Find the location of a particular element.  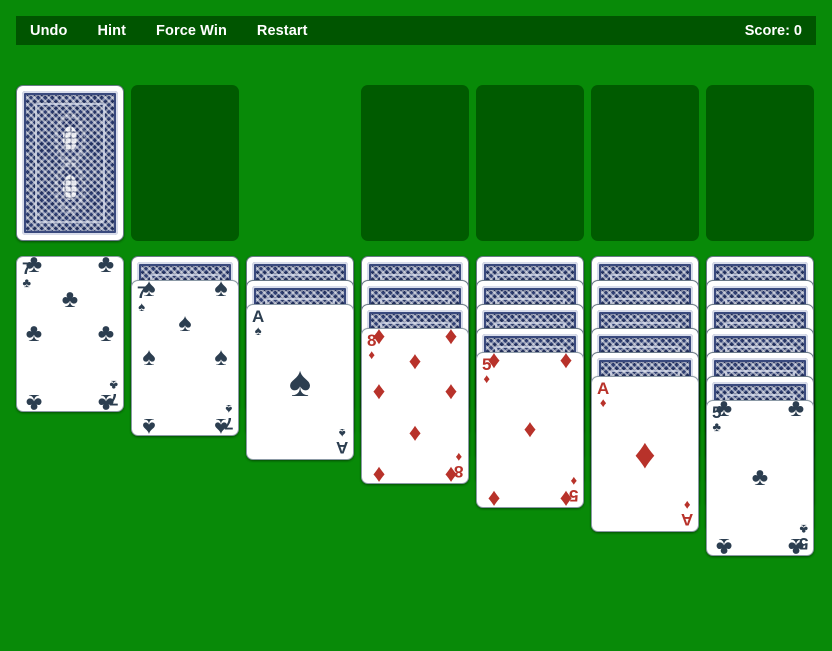

card-8-of-diamonds: 8 ♦ 8 ♦ ♦ ♦ ♦ ♦ ♦ ♦ ♦ ♦ is located at coordinates (415, 406).